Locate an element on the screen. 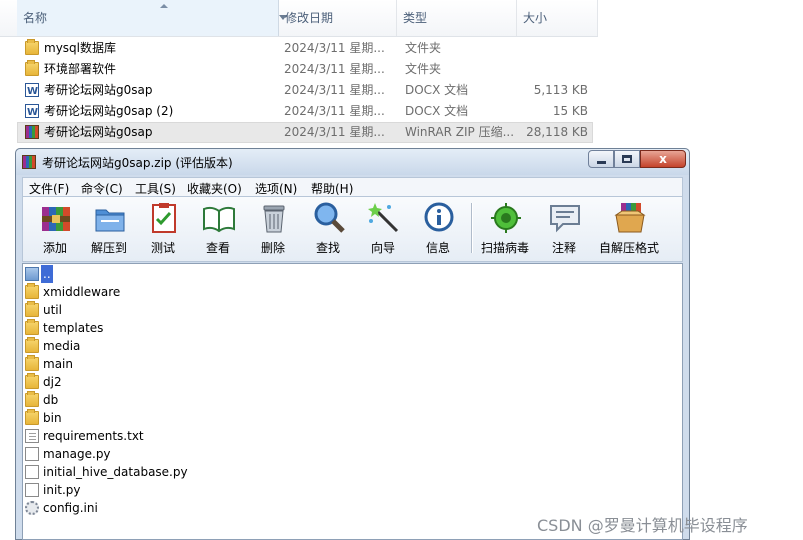 Image resolution: width=803 pixels, height=540 pixels. explorer-row: mysql数据库 2024/3/11 星期... 文件夹 is located at coordinates (305, 48).